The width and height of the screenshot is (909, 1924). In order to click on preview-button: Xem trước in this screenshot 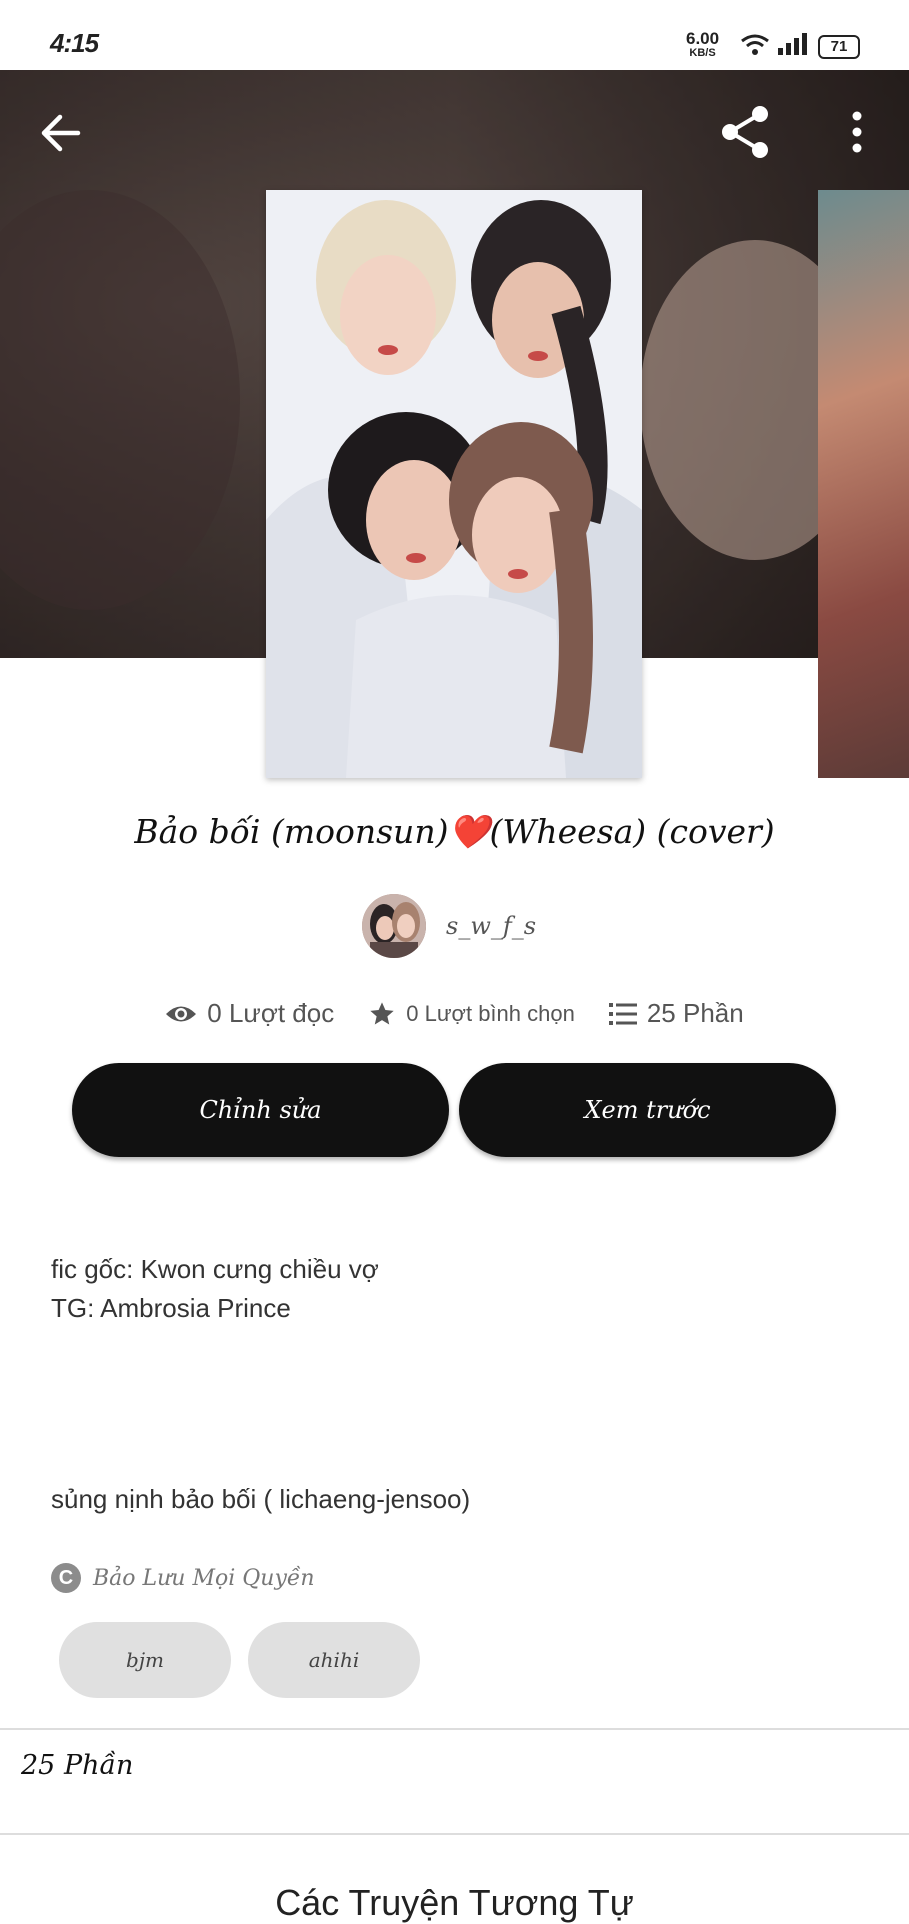, I will do `click(647, 1110)`.